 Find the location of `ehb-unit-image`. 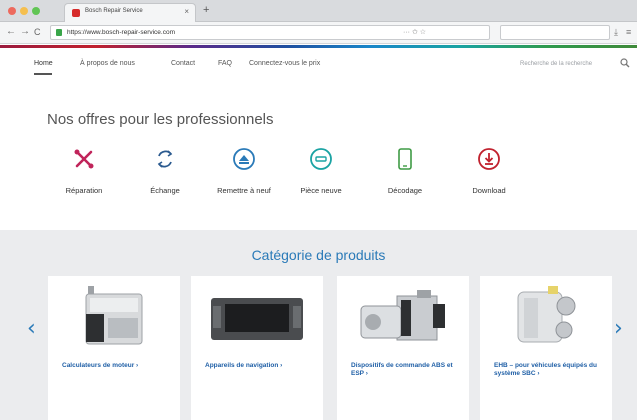

ehb-unit-image is located at coordinates (546, 314).